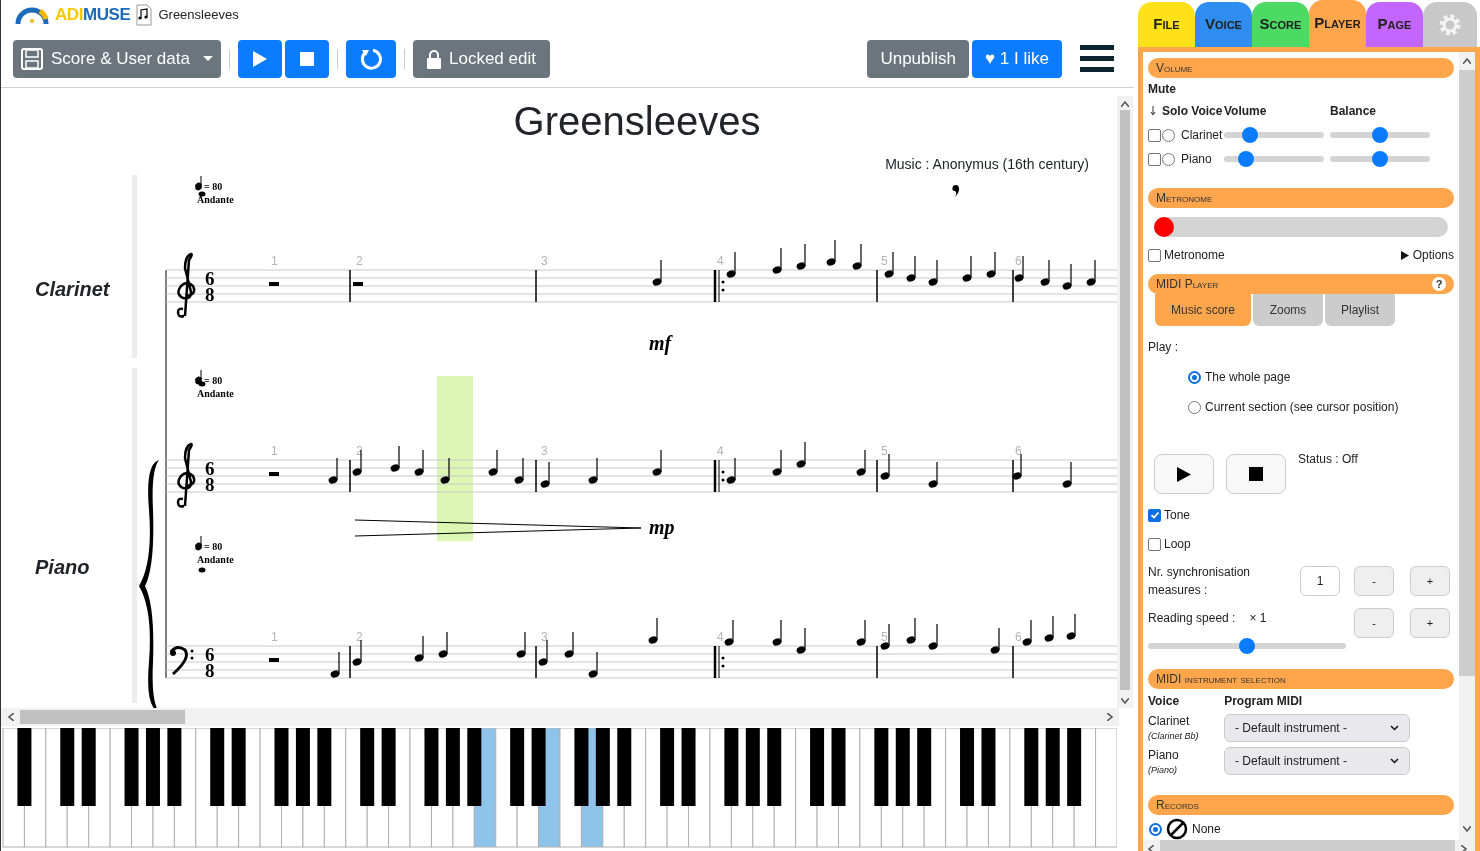 The width and height of the screenshot is (1480, 851). What do you see at coordinates (637, 121) in the screenshot?
I see `score-title: Greensleeves` at bounding box center [637, 121].